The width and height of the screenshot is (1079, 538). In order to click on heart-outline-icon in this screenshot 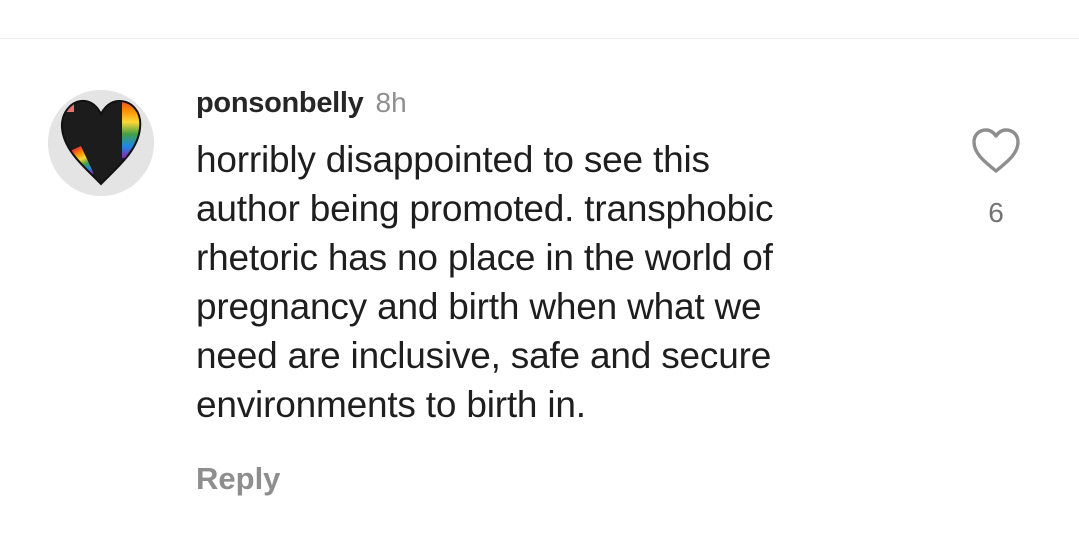, I will do `click(996, 150)`.